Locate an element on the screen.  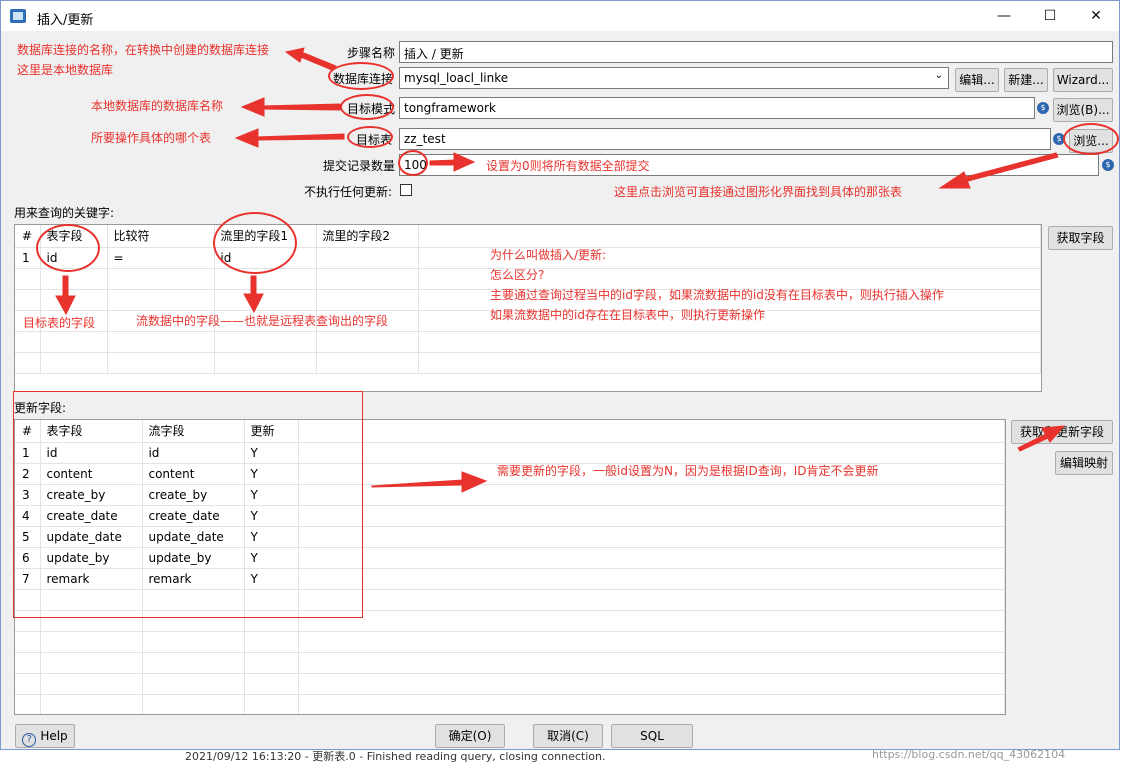
annotation-why-line4: 如果流数据中的id存在在目标表中，则执行更新操作 is located at coordinates (627, 315).